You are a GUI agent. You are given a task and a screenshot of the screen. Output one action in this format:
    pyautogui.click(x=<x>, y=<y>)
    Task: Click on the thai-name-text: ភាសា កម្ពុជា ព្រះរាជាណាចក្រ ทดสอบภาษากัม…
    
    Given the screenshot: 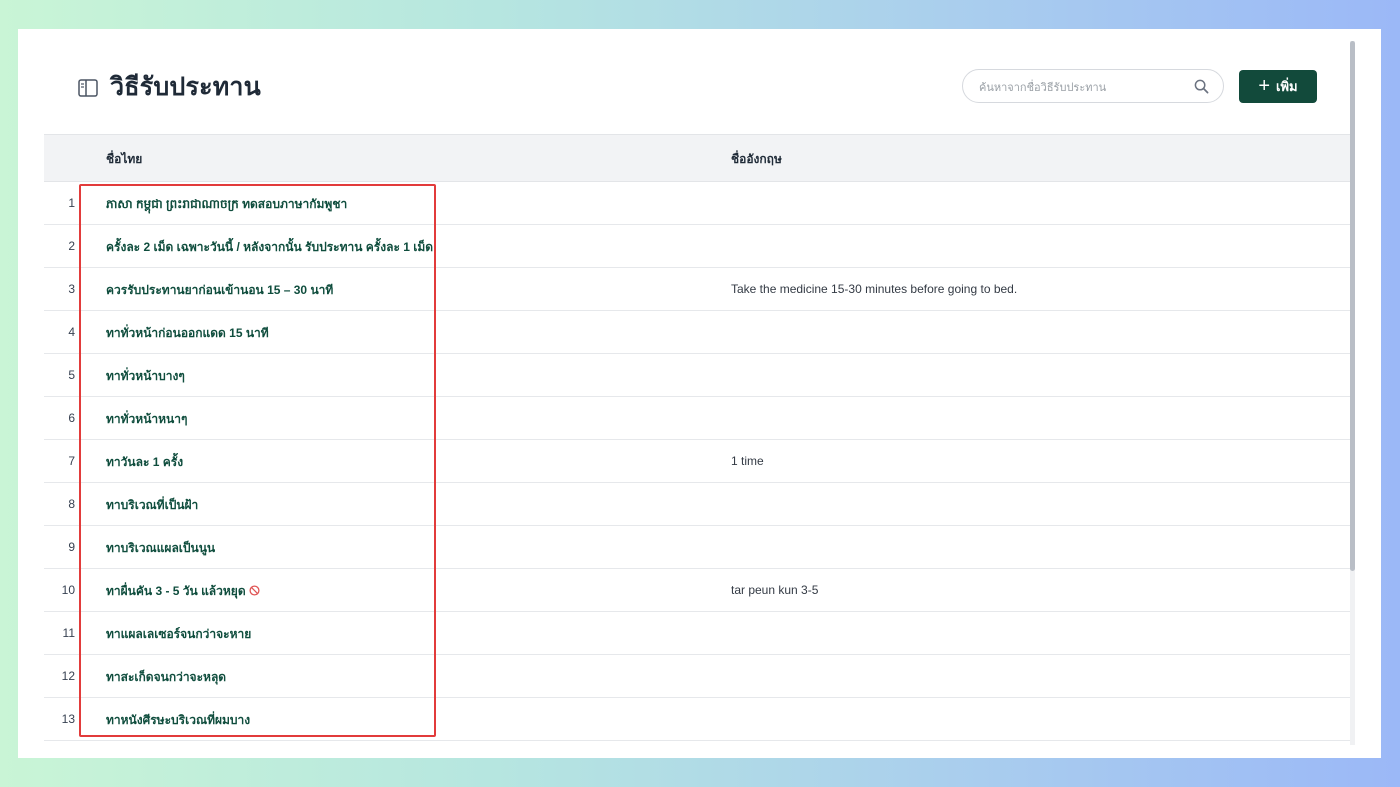 What is the action you would take?
    pyautogui.click(x=227, y=204)
    